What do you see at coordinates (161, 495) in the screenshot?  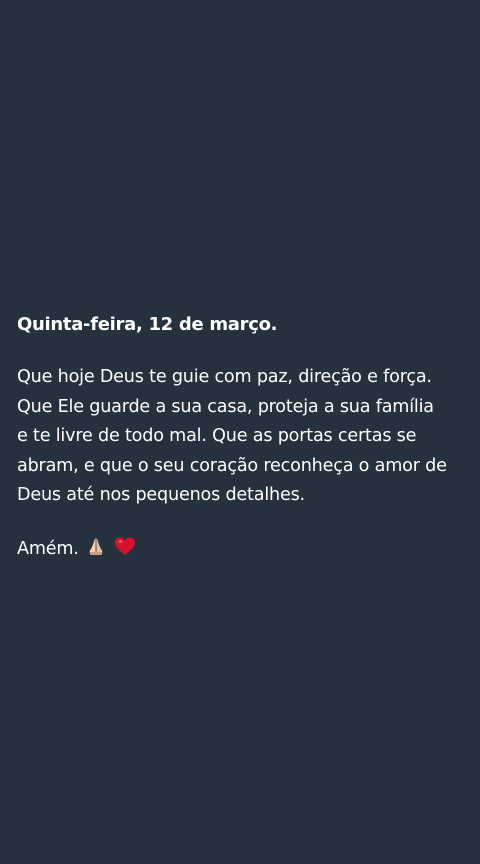 I see `status-line: Deus até nos pequenos detalhes.` at bounding box center [161, 495].